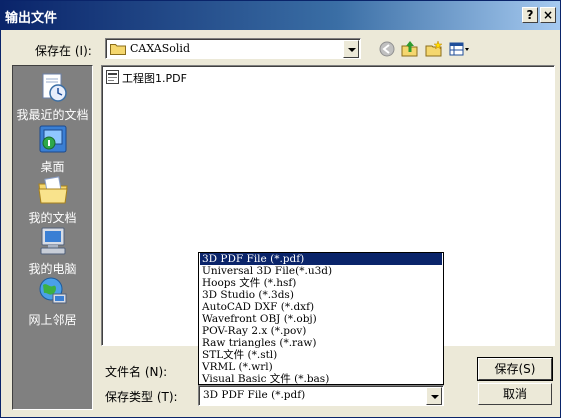 This screenshot has width=561, height=418. What do you see at coordinates (53, 190) in the screenshot?
I see `my-documents-icon` at bounding box center [53, 190].